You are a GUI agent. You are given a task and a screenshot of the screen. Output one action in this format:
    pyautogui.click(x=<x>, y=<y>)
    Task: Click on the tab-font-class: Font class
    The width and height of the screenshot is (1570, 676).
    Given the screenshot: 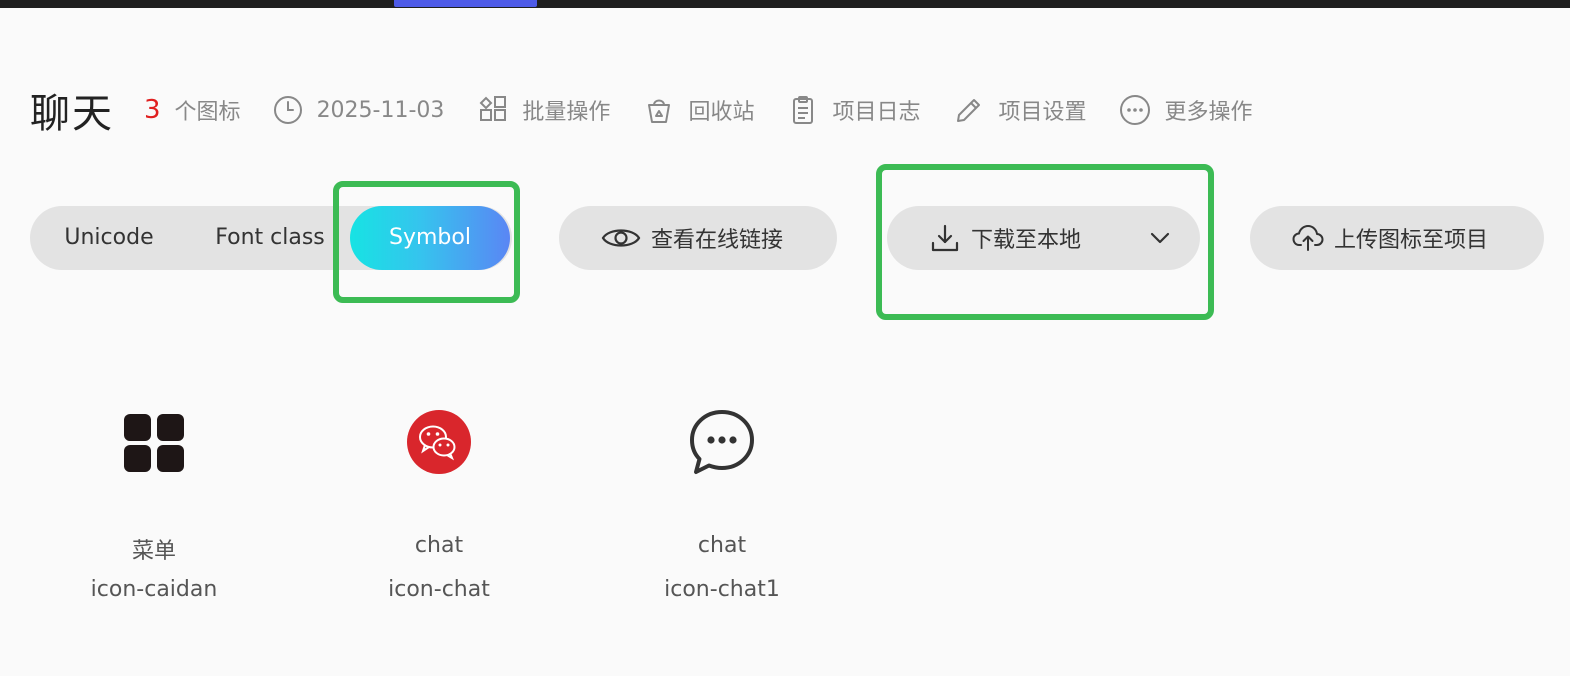 What is the action you would take?
    pyautogui.click(x=270, y=238)
    